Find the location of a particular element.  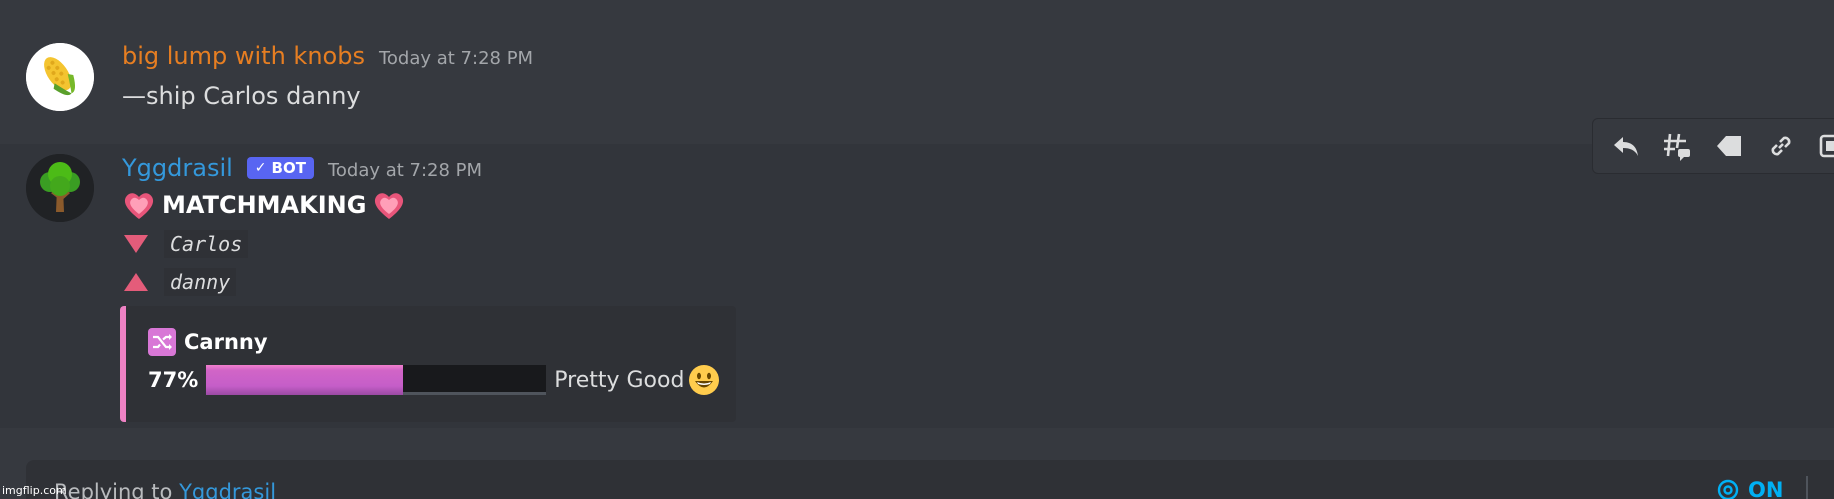

embed-title: Carnny is located at coordinates (208, 342).